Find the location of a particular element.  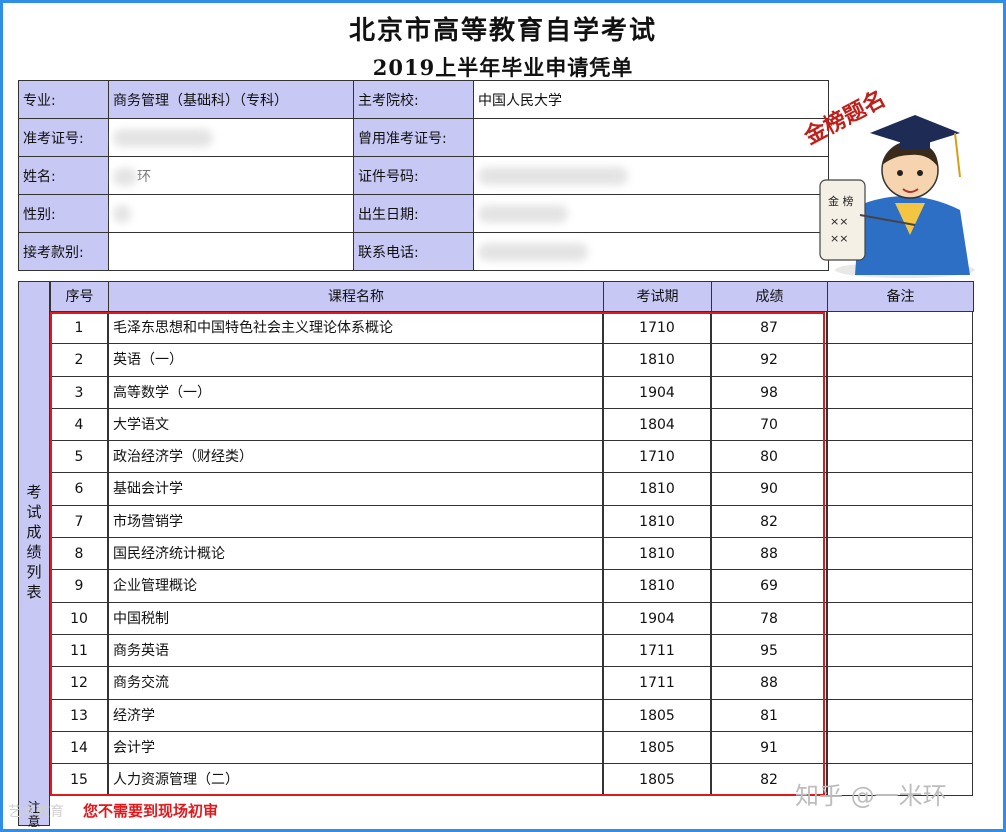

score-value: 87 is located at coordinates (769, 328).